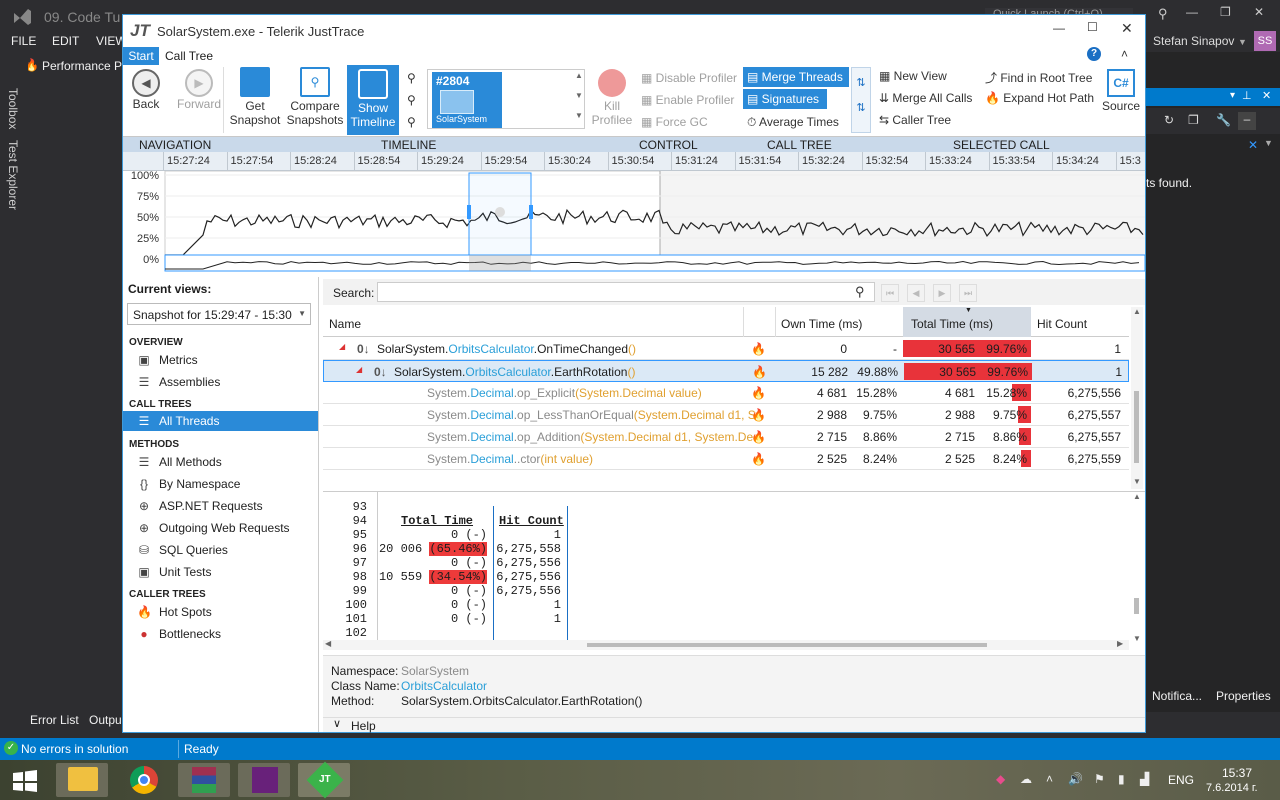 The width and height of the screenshot is (1280, 800). What do you see at coordinates (915, 120) in the screenshot?
I see `caller-tree-button: ⇆ Caller Tree` at bounding box center [915, 120].